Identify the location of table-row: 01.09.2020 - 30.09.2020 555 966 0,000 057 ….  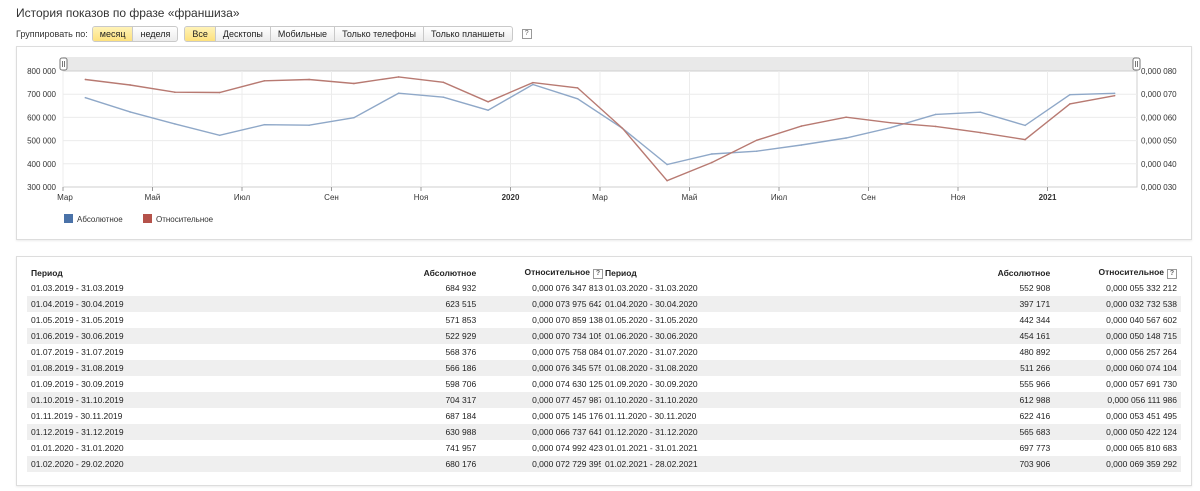
(891, 384).